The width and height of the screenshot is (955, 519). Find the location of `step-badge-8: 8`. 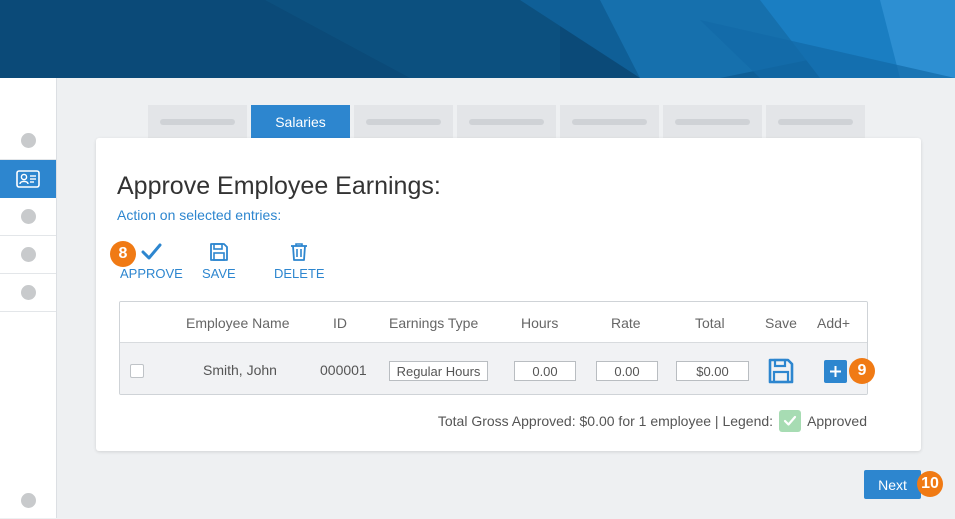

step-badge-8: 8 is located at coordinates (123, 254).